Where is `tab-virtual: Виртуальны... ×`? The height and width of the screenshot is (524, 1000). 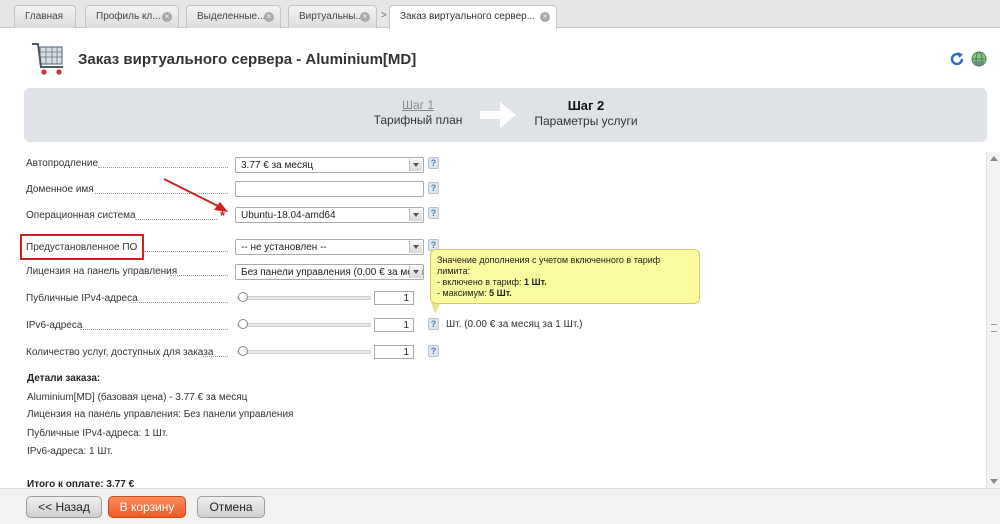 tab-virtual: Виртуальны... × is located at coordinates (332, 16).